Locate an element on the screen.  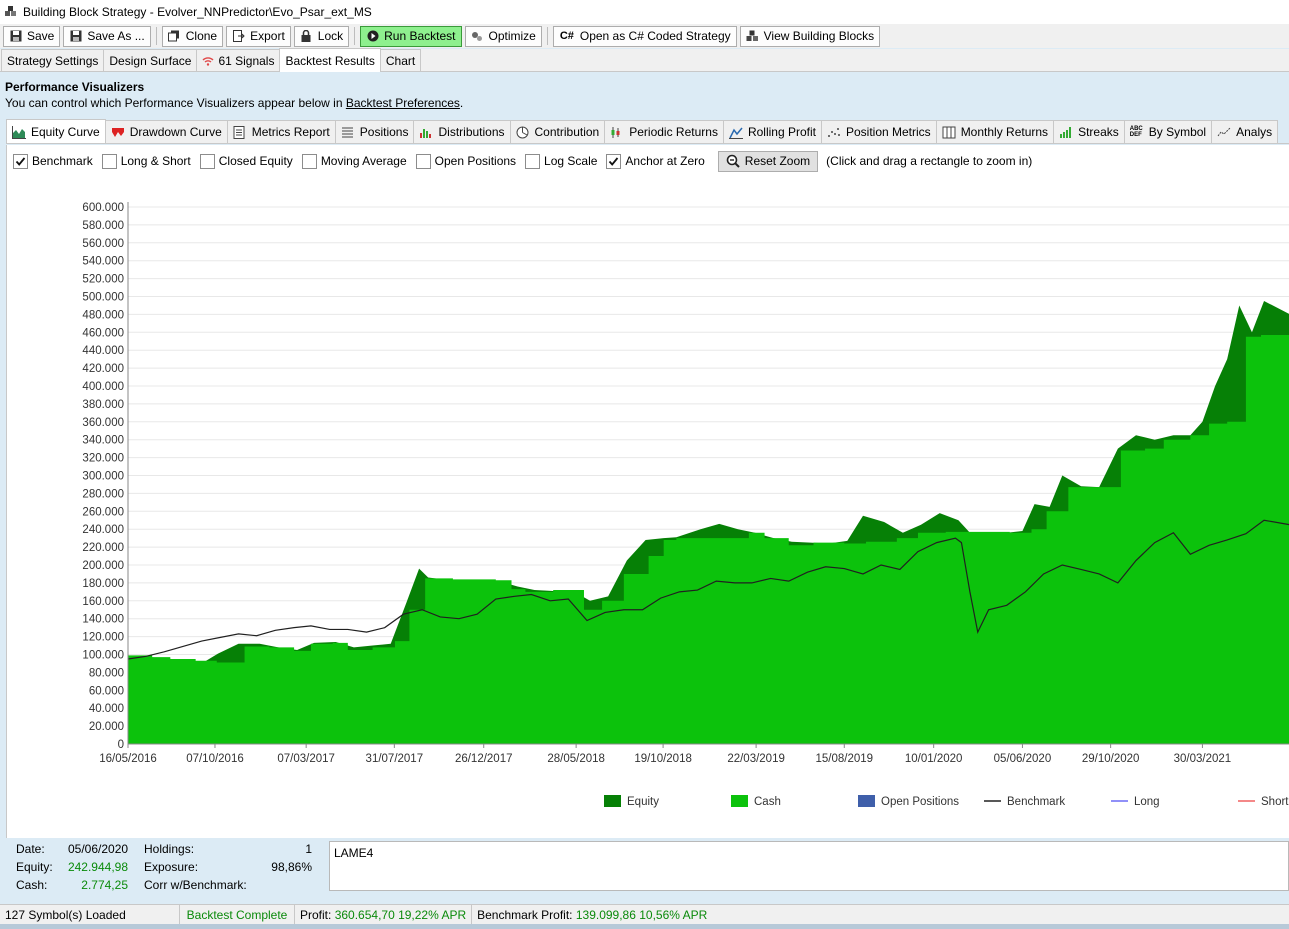
legend-label: Cash is located at coordinates (767, 802).